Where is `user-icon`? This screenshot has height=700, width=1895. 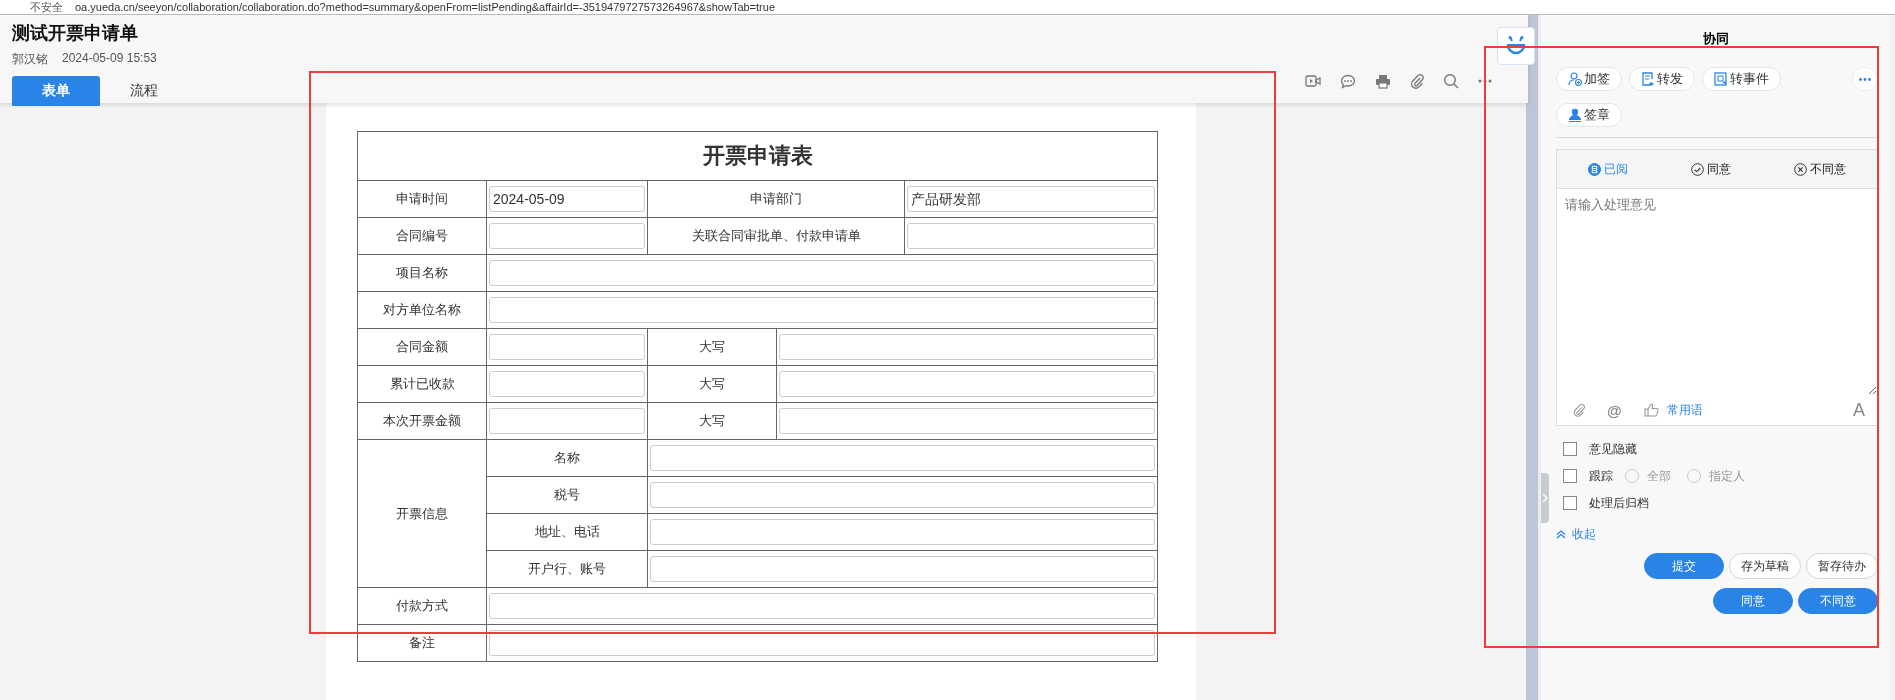
user-icon is located at coordinates (1575, 115).